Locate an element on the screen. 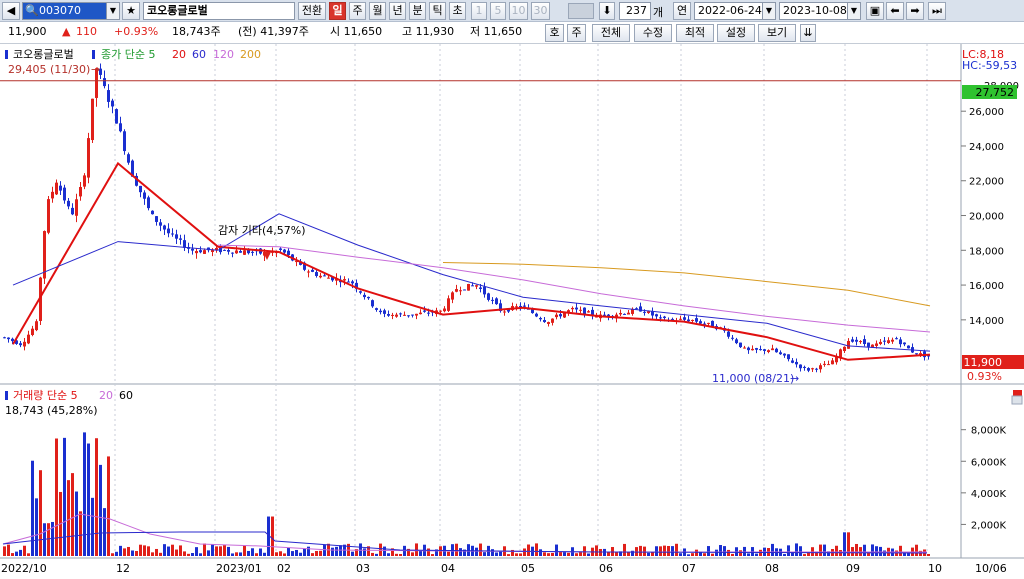 This screenshot has width=1024, height=579. change-up-icon: ▲ is located at coordinates (66, 31).